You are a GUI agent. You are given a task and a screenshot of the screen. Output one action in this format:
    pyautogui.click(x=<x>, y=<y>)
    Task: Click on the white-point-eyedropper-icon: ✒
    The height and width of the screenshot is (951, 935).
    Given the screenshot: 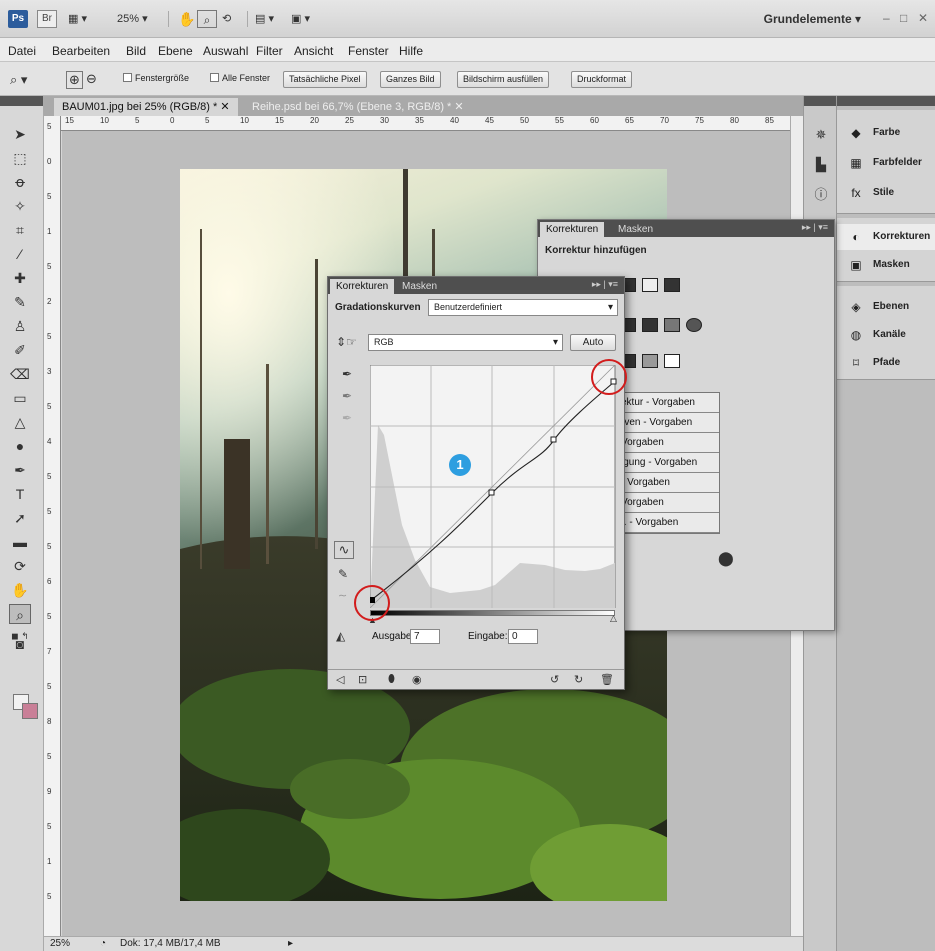 What is the action you would take?
    pyautogui.click(x=347, y=418)
    